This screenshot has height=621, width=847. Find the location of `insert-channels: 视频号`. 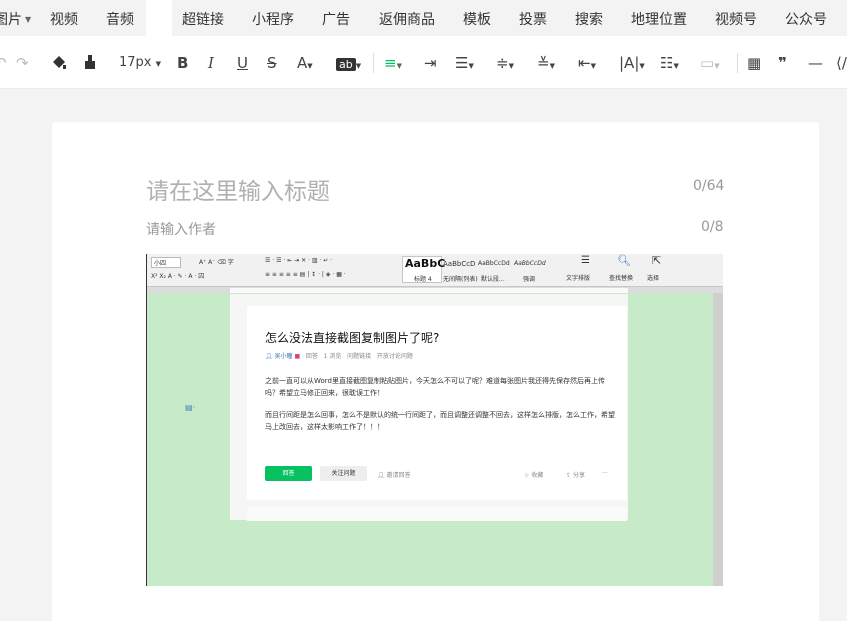

insert-channels: 视频号 is located at coordinates (736, 19).